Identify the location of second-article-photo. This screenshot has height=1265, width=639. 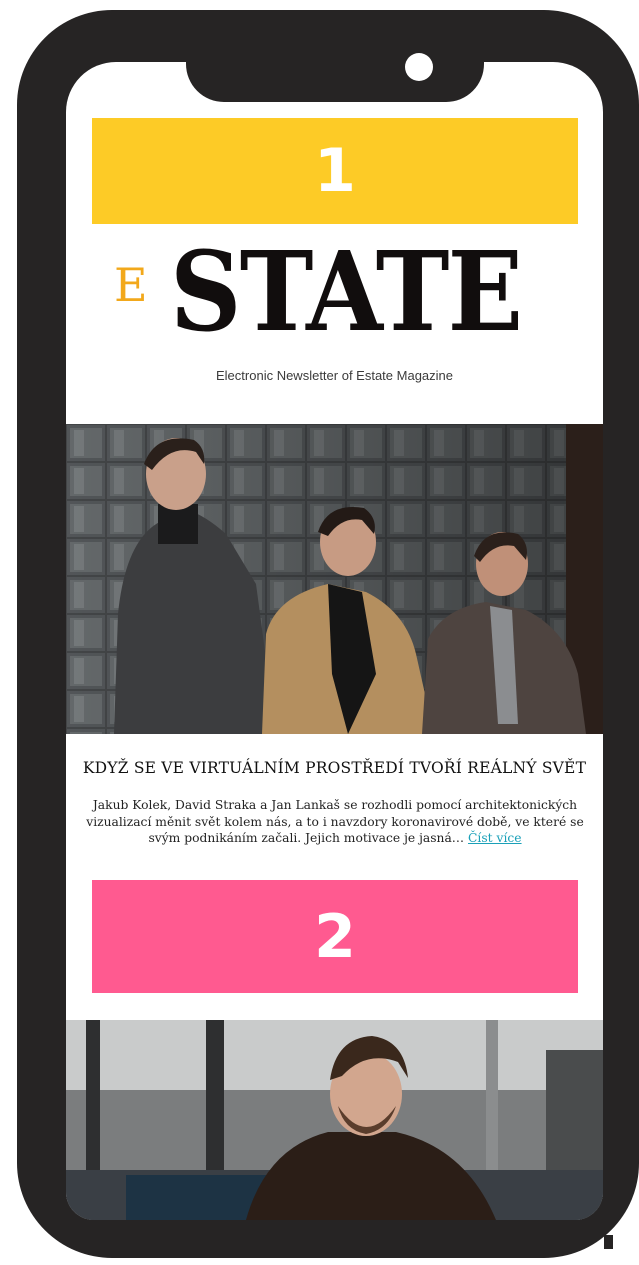
(334, 1120).